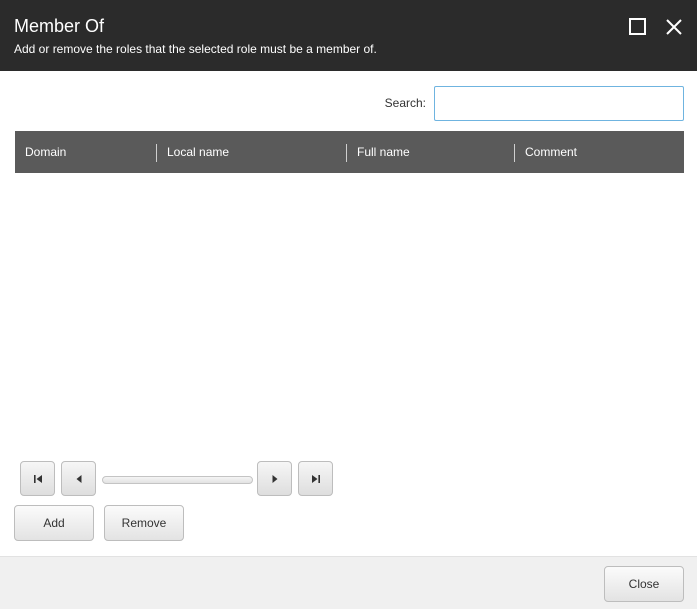 The height and width of the screenshot is (609, 697). I want to click on next-page-icon, so click(275, 479).